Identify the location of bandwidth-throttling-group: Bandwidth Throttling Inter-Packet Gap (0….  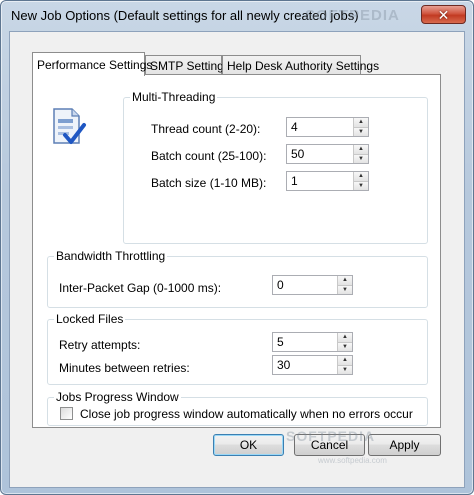
(237, 278).